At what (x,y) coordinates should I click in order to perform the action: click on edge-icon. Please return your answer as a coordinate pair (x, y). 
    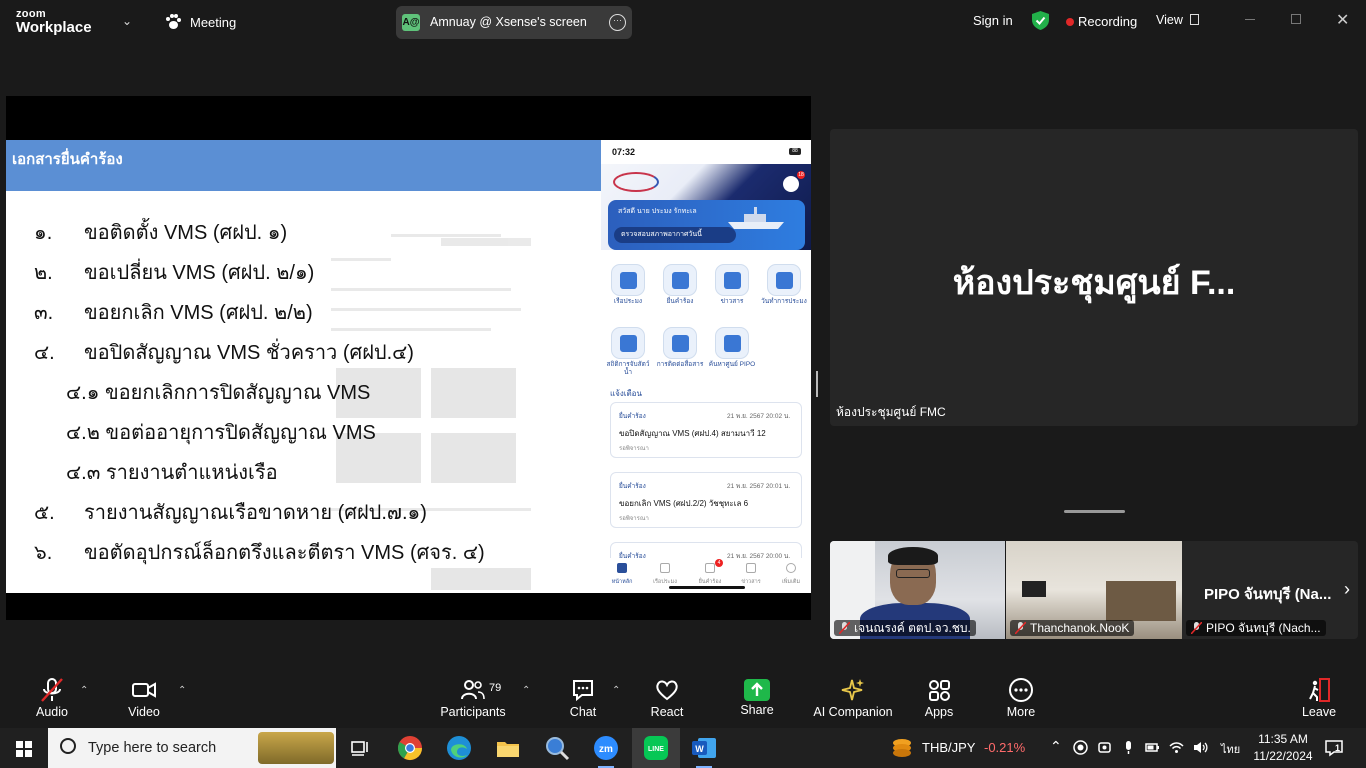
    Looking at the image, I should click on (459, 748).